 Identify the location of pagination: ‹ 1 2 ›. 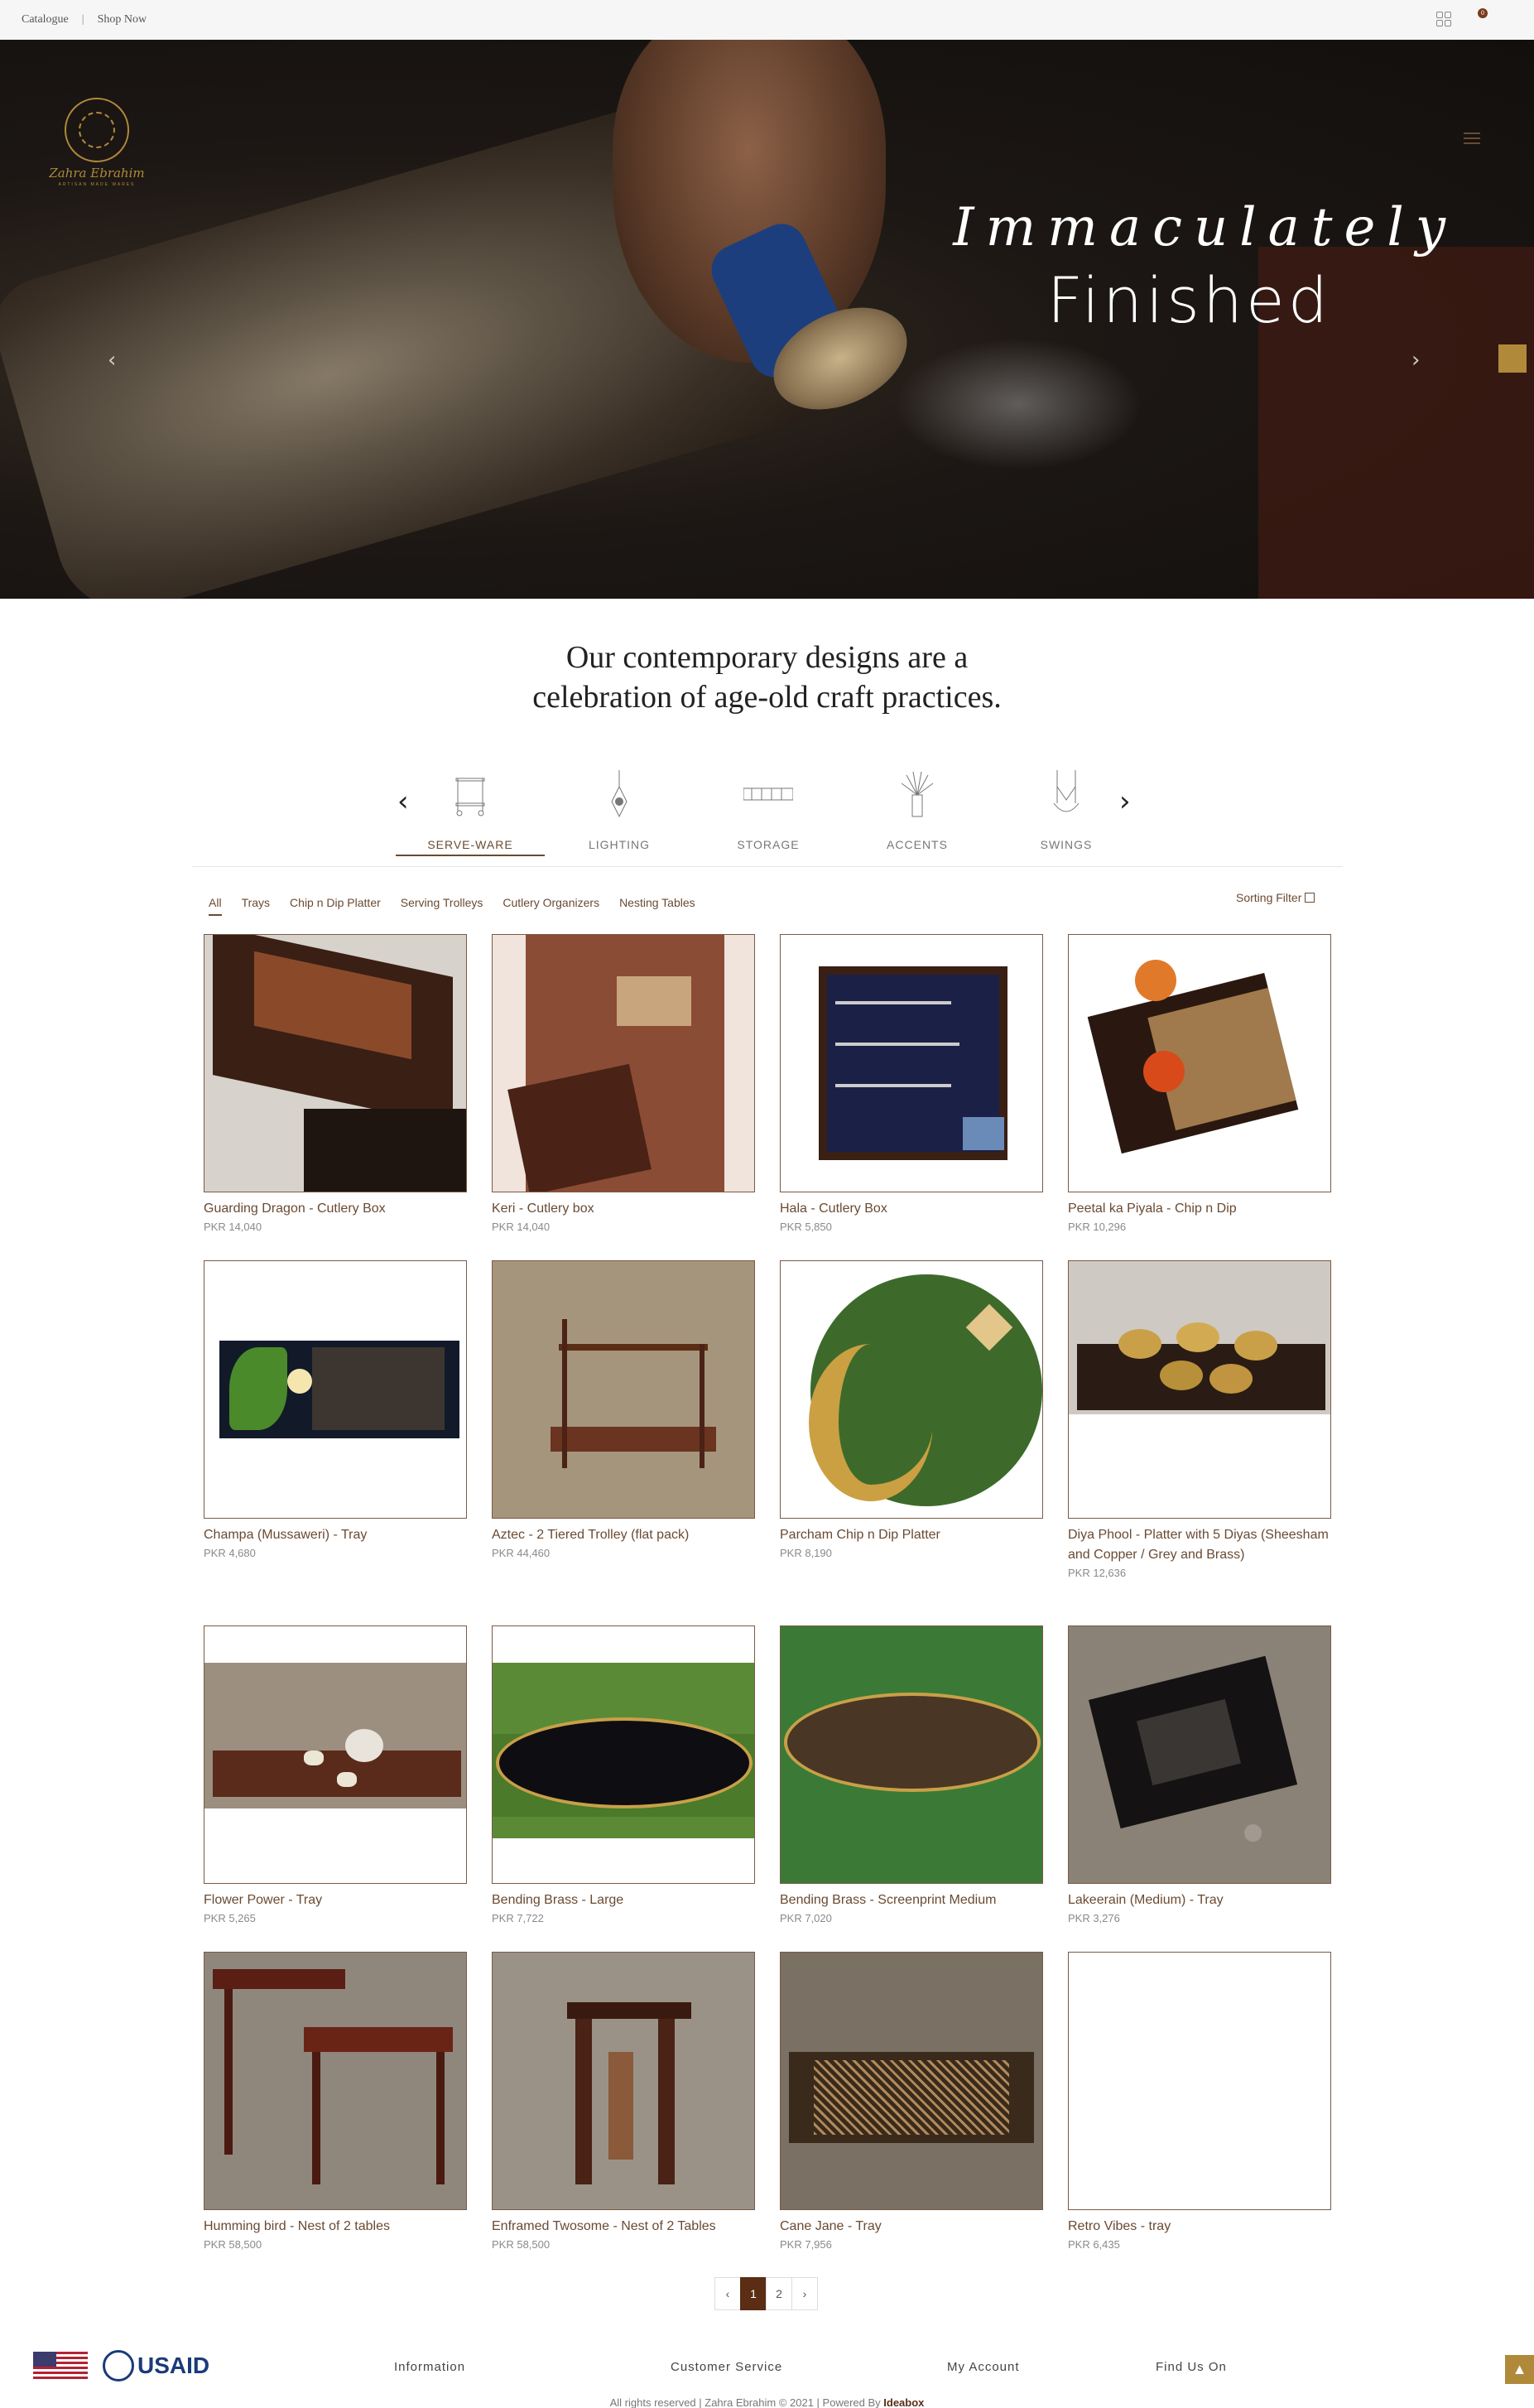
(766, 2293).